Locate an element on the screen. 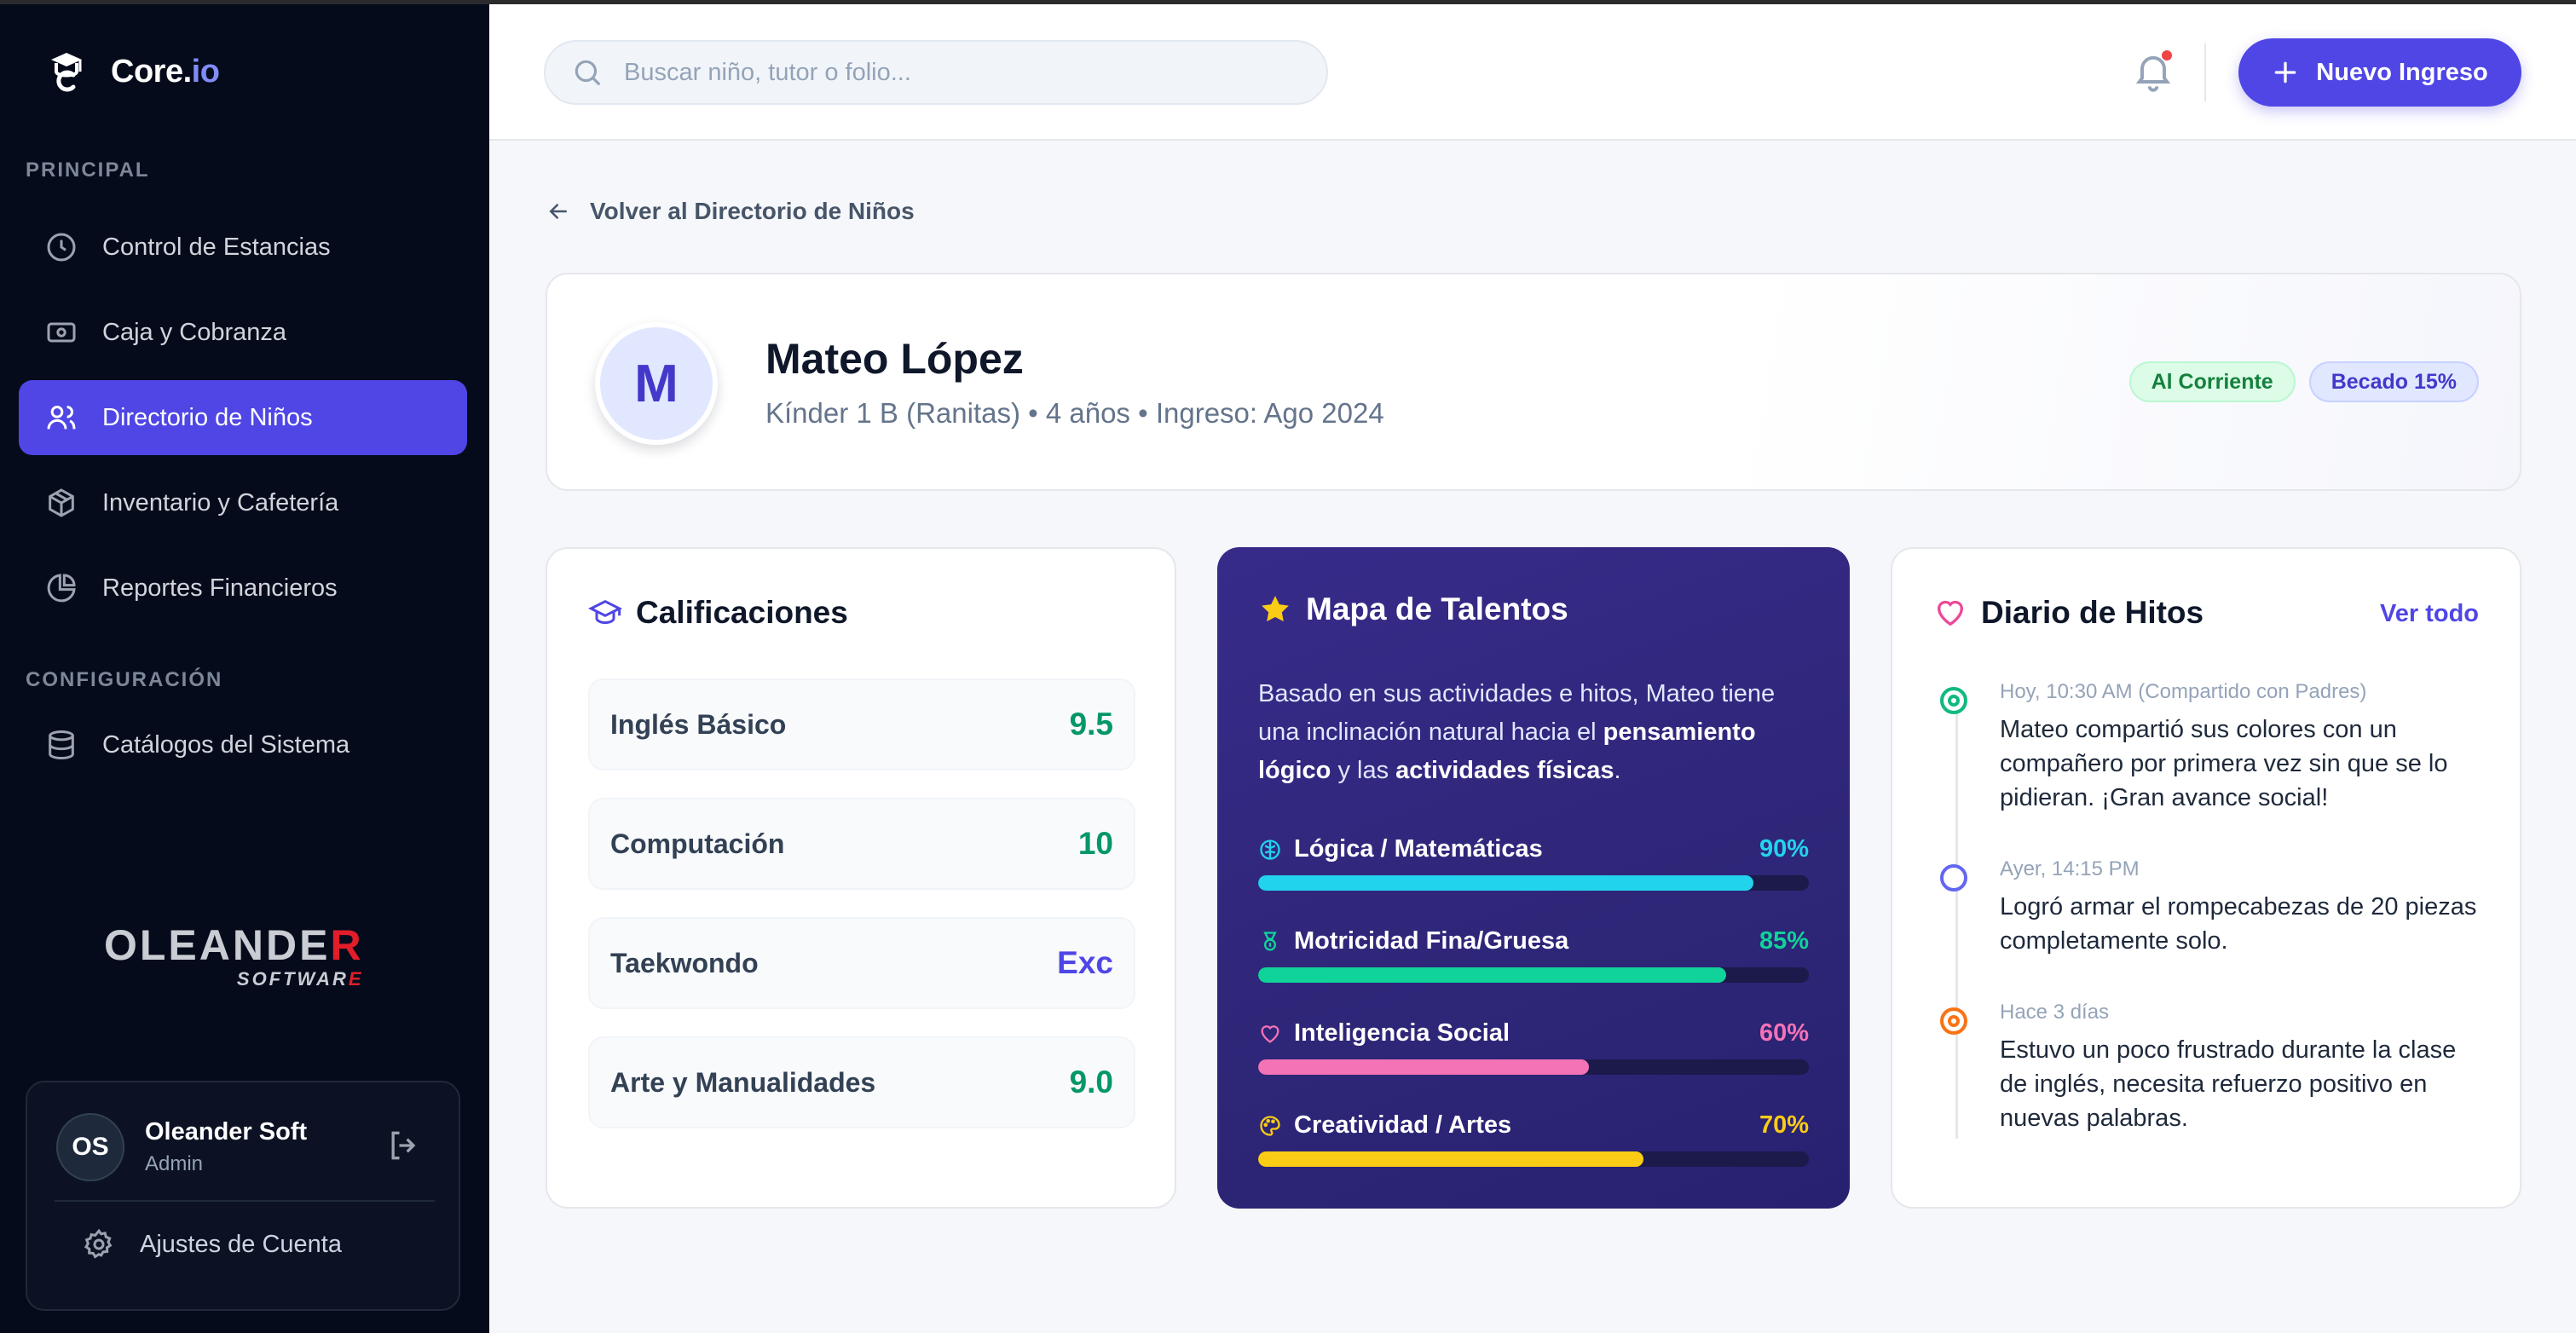  user-card: OS Oleander Soft Admin Ajustes de Cuenta is located at coordinates (243, 1196).